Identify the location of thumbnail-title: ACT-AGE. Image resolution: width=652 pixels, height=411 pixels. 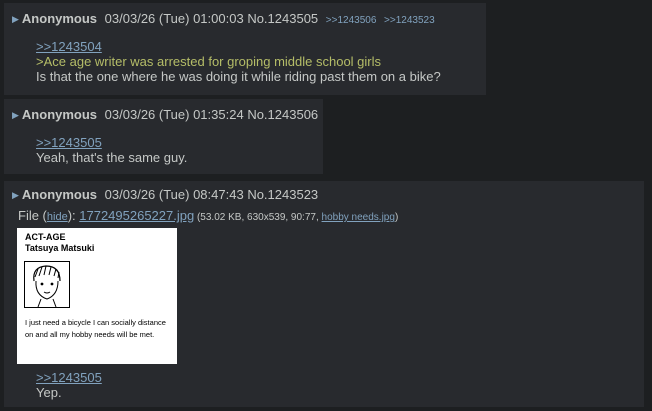
(45, 237).